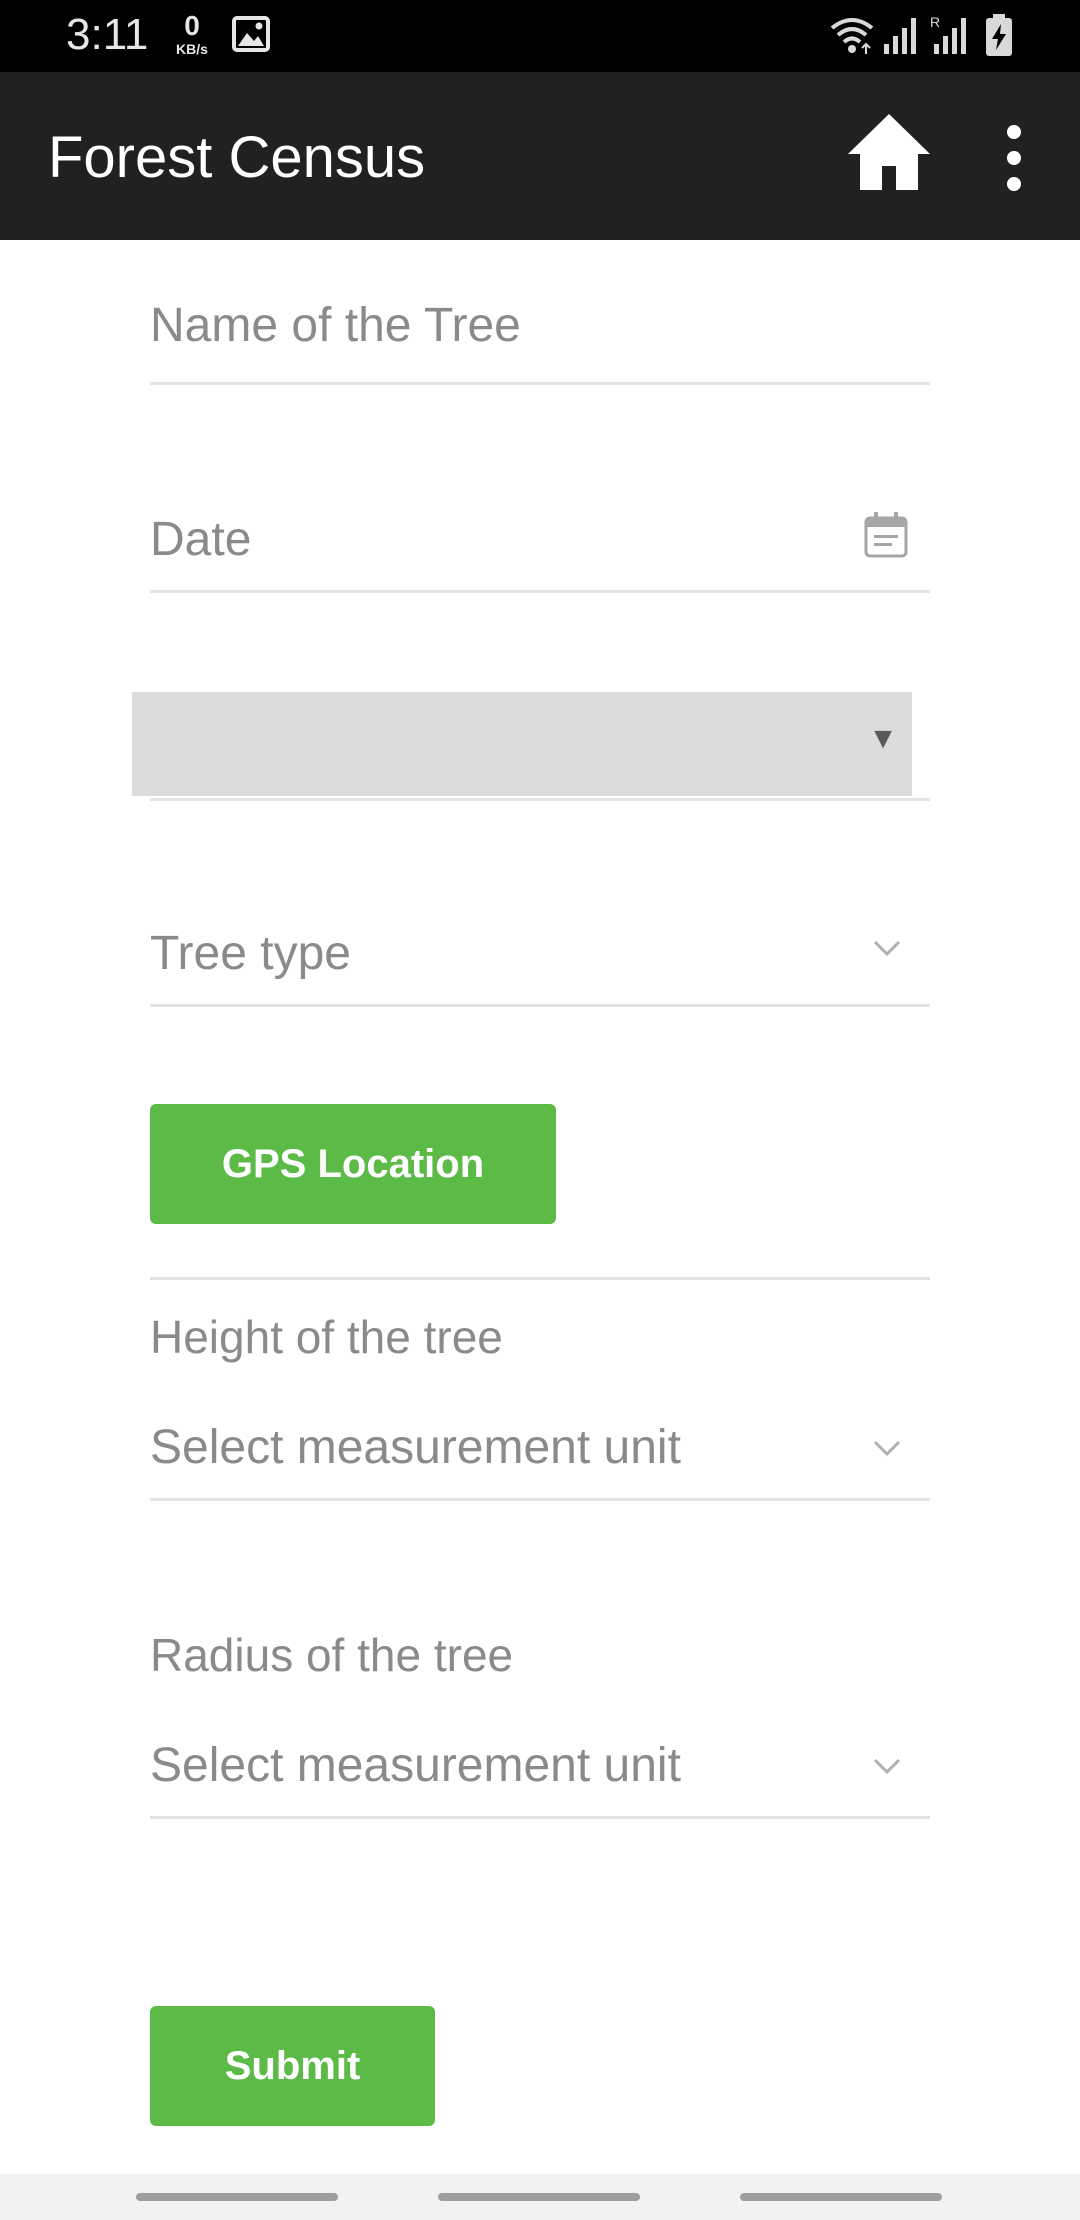  What do you see at coordinates (900, 36) in the screenshot?
I see `signal-icon` at bounding box center [900, 36].